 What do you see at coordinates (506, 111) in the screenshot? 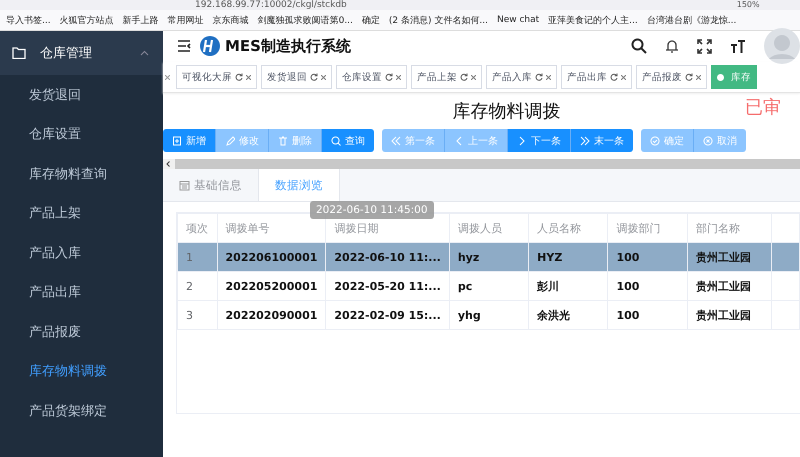
I see `page-title: 库存物料调拨` at bounding box center [506, 111].